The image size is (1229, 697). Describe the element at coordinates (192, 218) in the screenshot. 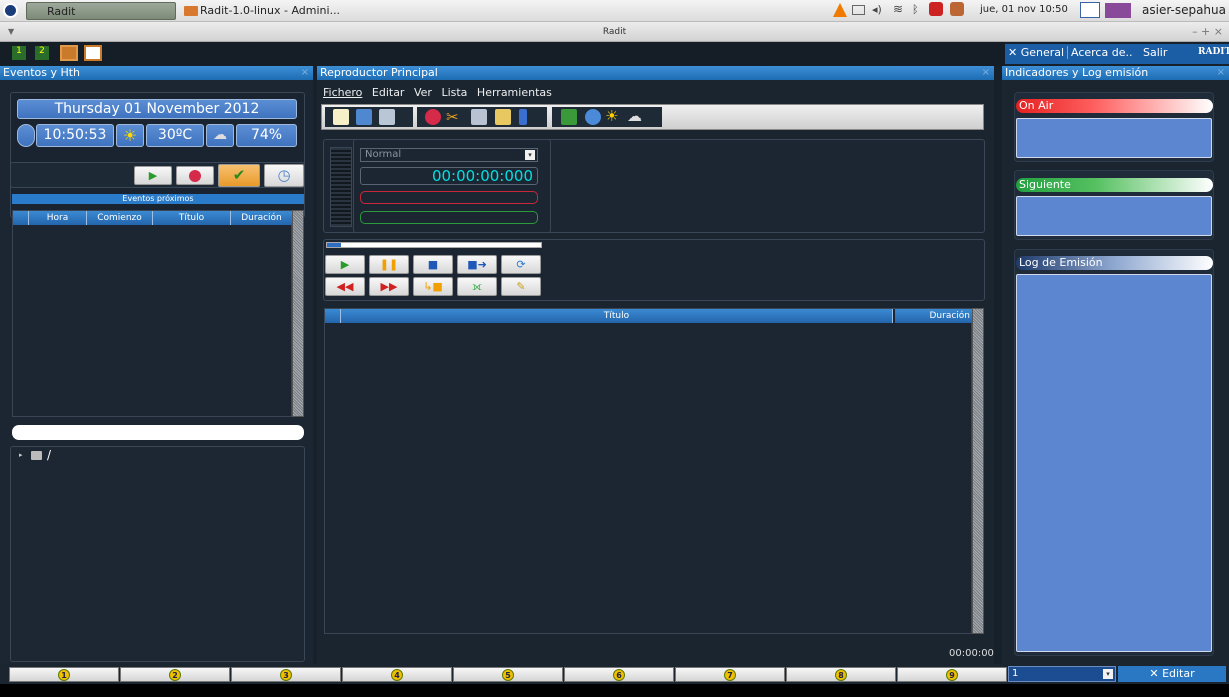

I see `events-col-titulo: Título` at that location.